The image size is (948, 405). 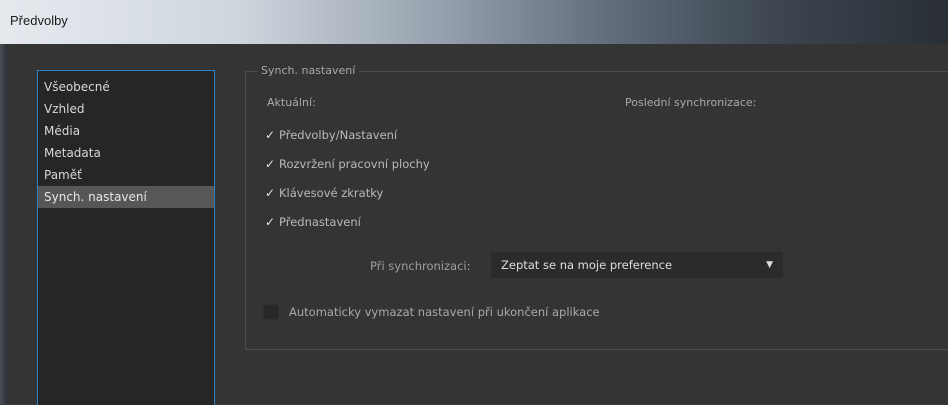 I want to click on current-label: Aktuální:, so click(x=291, y=102).